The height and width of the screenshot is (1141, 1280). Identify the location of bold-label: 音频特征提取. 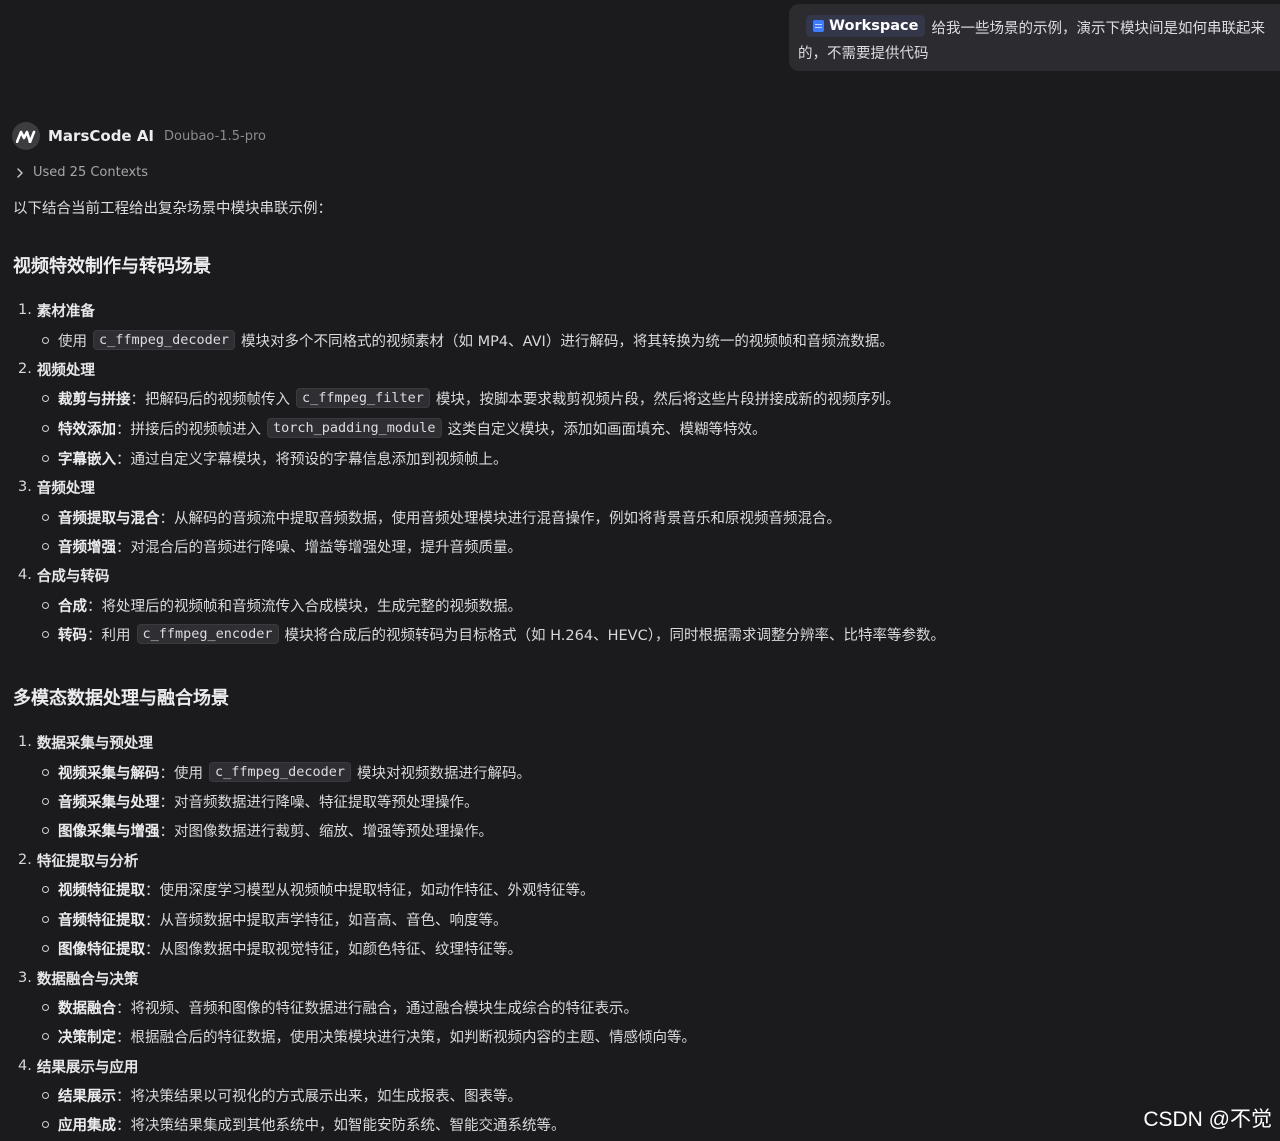
(101, 920).